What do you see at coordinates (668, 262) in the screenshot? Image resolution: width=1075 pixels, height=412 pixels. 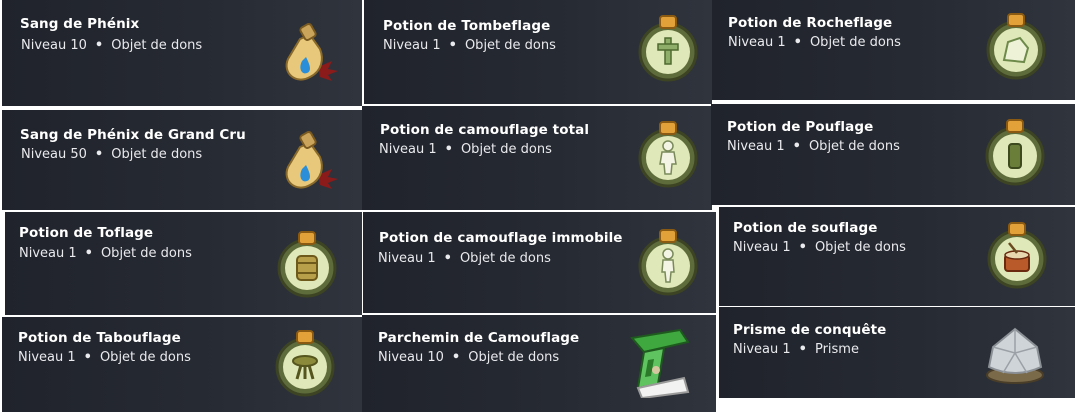 I see `still-camouflage-potion-icon` at bounding box center [668, 262].